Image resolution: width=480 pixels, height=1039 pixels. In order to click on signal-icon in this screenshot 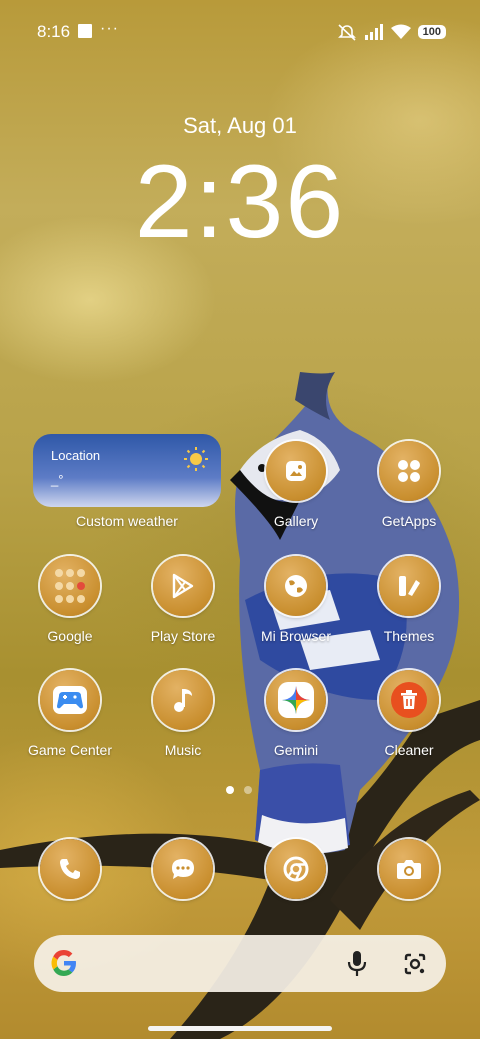, I will do `click(373, 32)`.